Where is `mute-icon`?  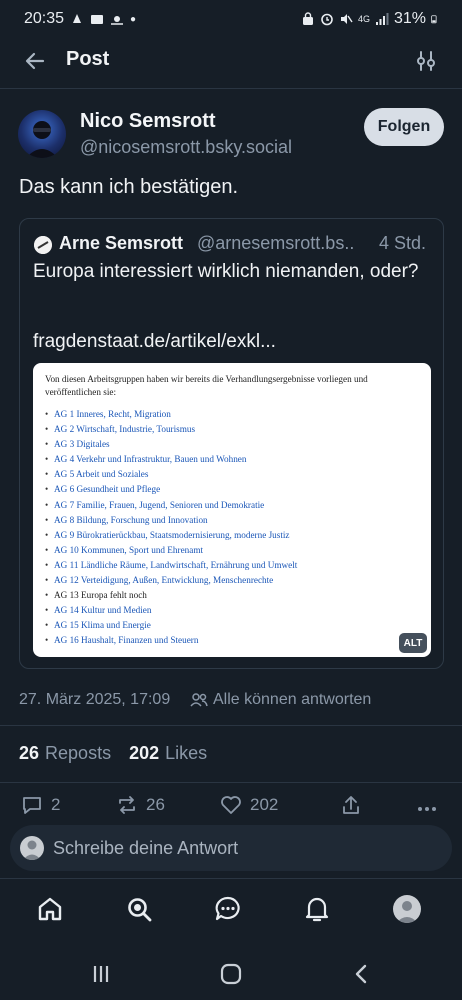
mute-icon is located at coordinates (346, 19).